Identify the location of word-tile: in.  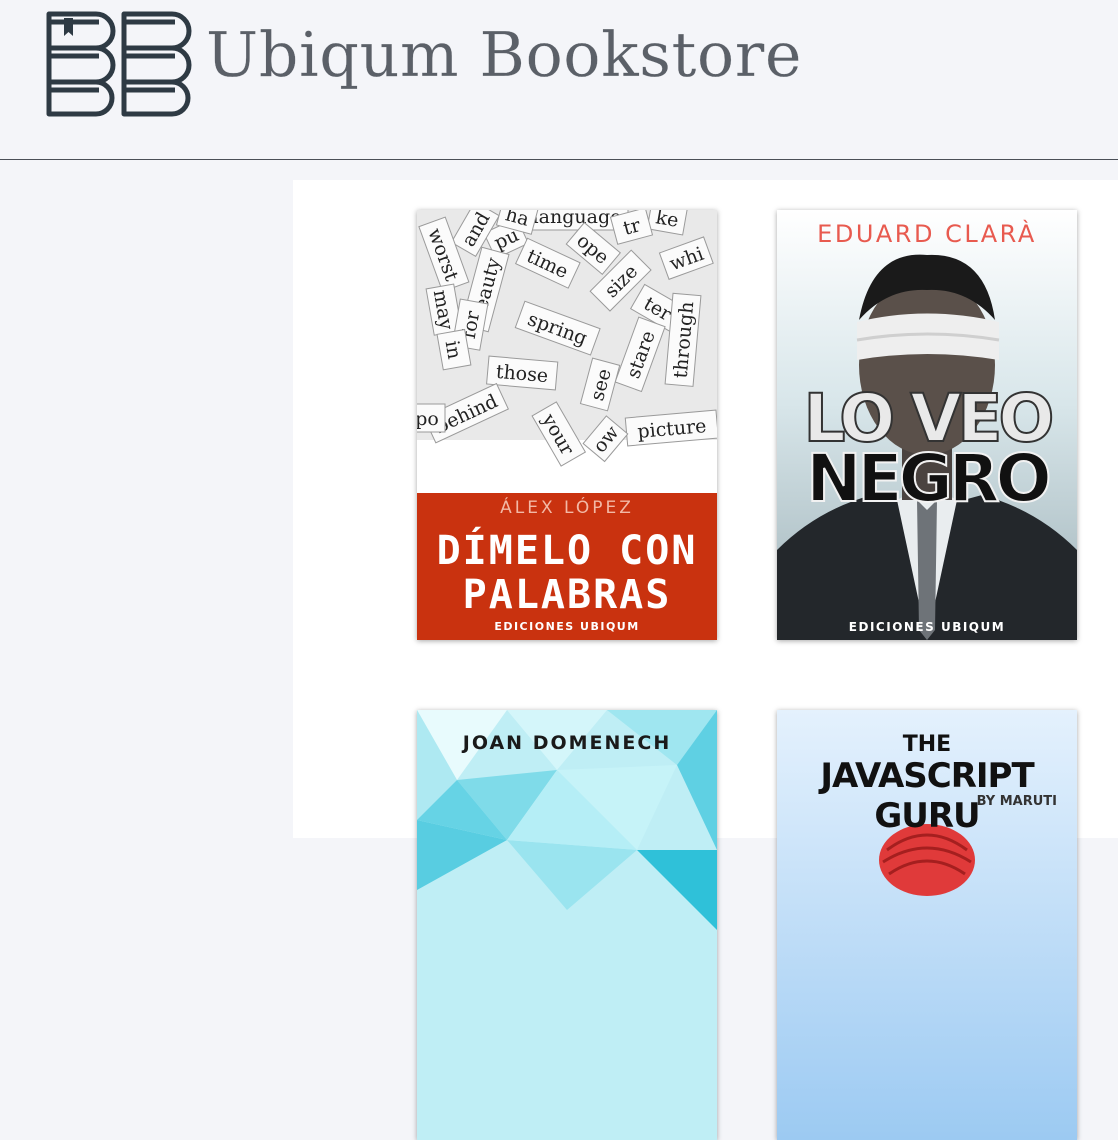
(454, 349).